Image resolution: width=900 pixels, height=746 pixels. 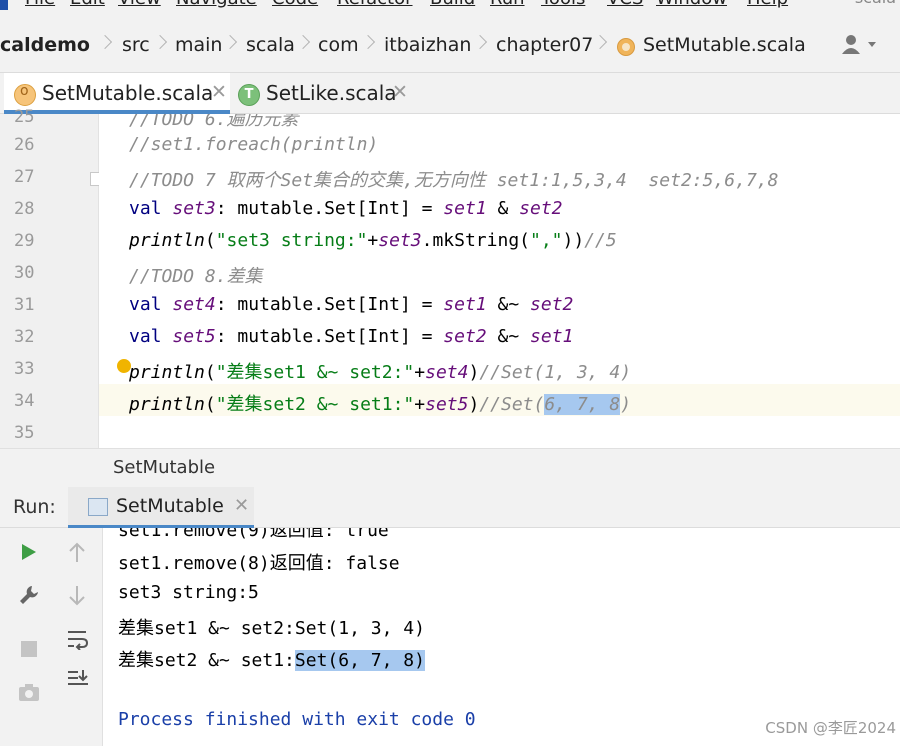 I want to click on menu-tools: Tools, so click(x=563, y=4).